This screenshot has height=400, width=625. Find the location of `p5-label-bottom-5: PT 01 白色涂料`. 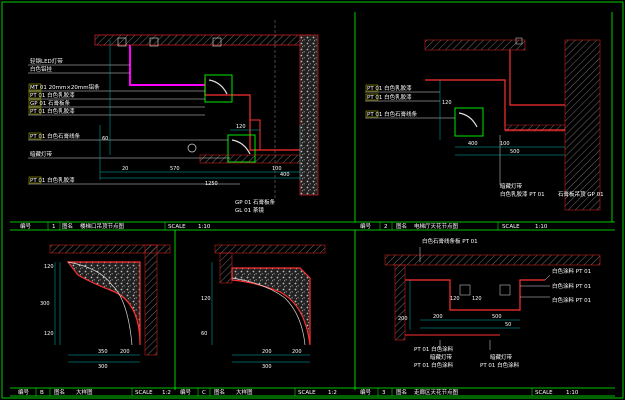

p5-label-bottom-5: PT 01 白色涂料 is located at coordinates (500, 365).